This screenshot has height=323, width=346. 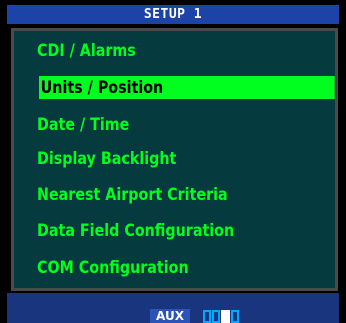 I want to click on page-box-3-current, so click(x=225, y=316).